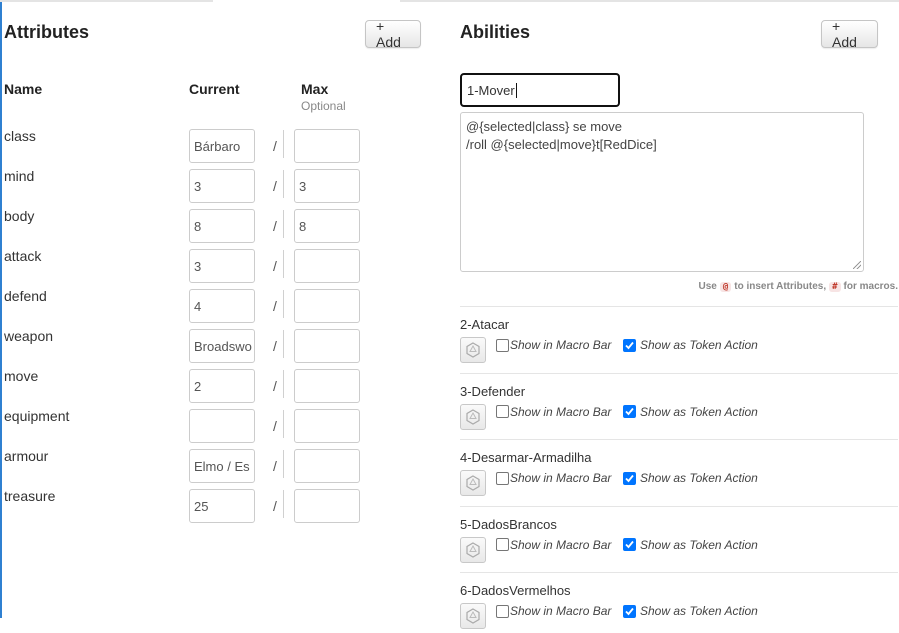 The width and height of the screenshot is (899, 633). Describe the element at coordinates (327, 226) in the screenshot. I see `attribute-max-input: 8` at that location.